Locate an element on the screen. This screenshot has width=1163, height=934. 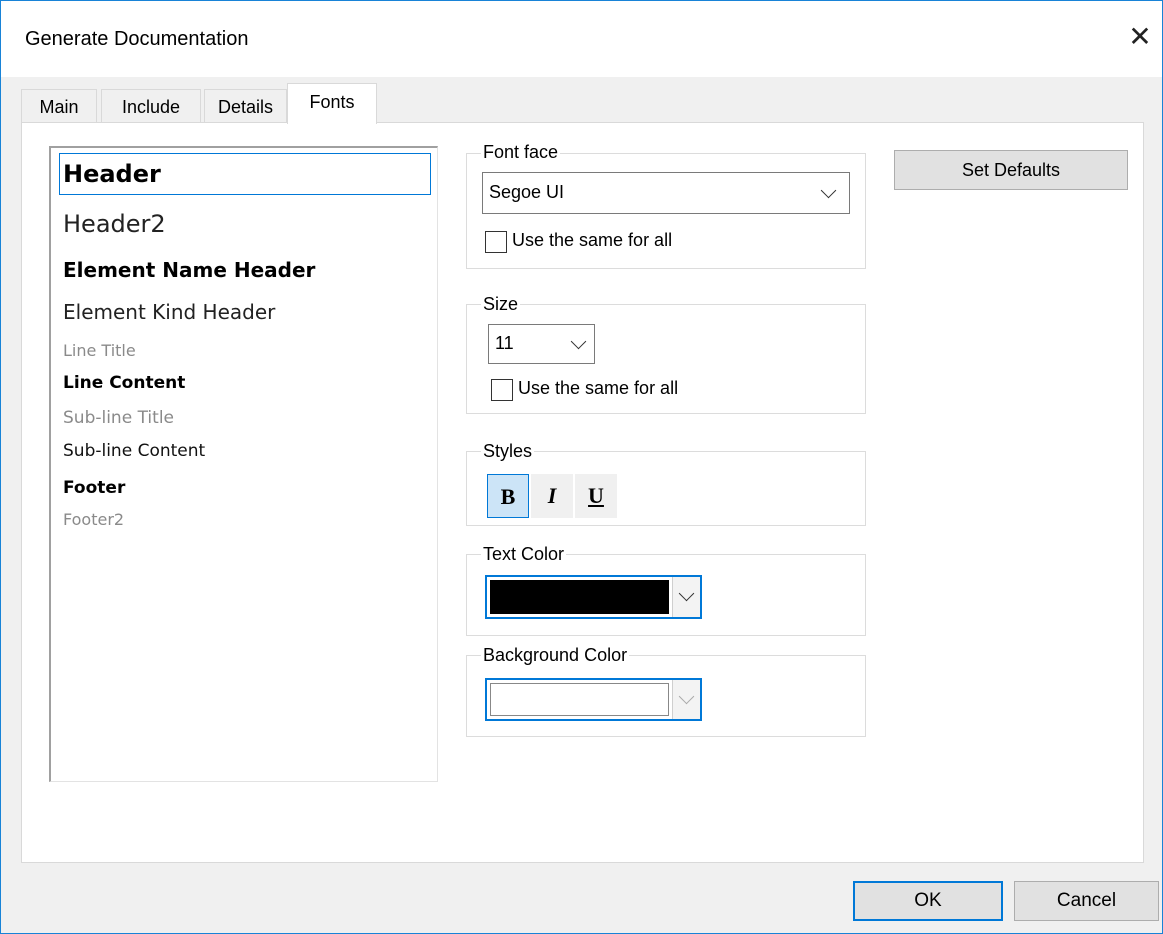
size-value: 11 is located at coordinates (504, 343).